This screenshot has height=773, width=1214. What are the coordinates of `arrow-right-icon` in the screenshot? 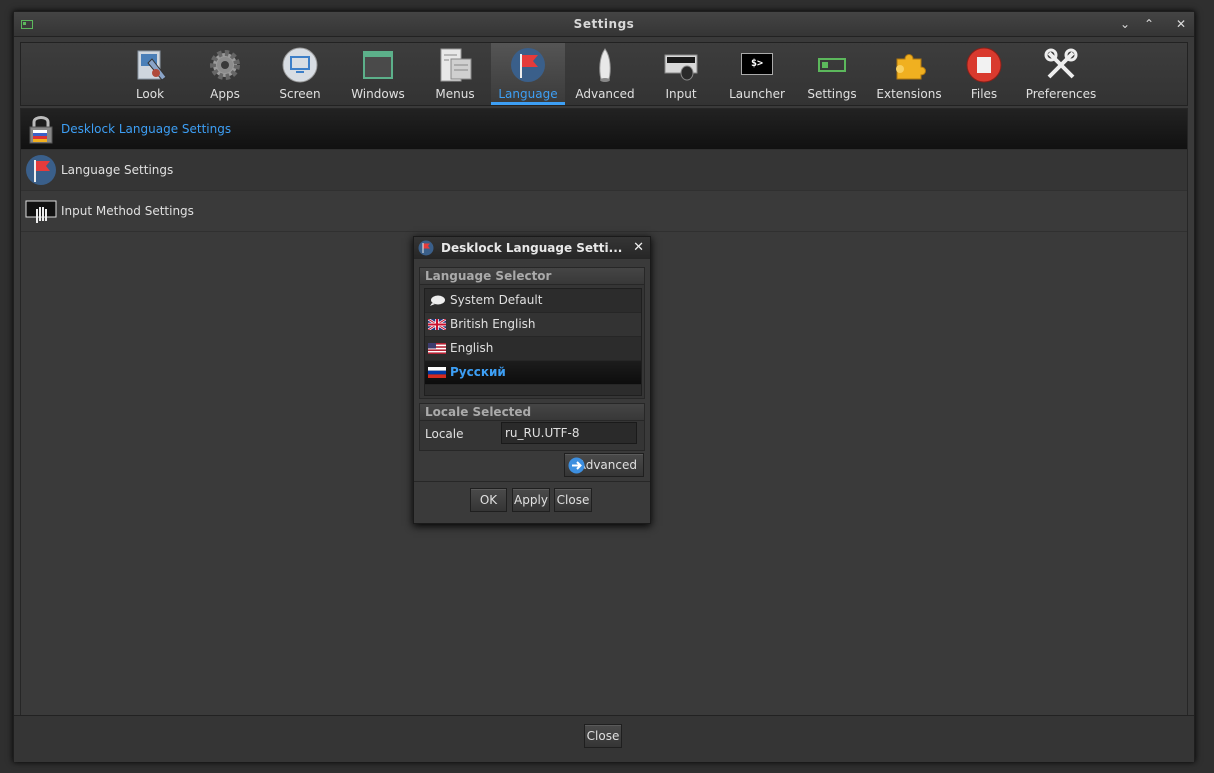 It's located at (576, 465).